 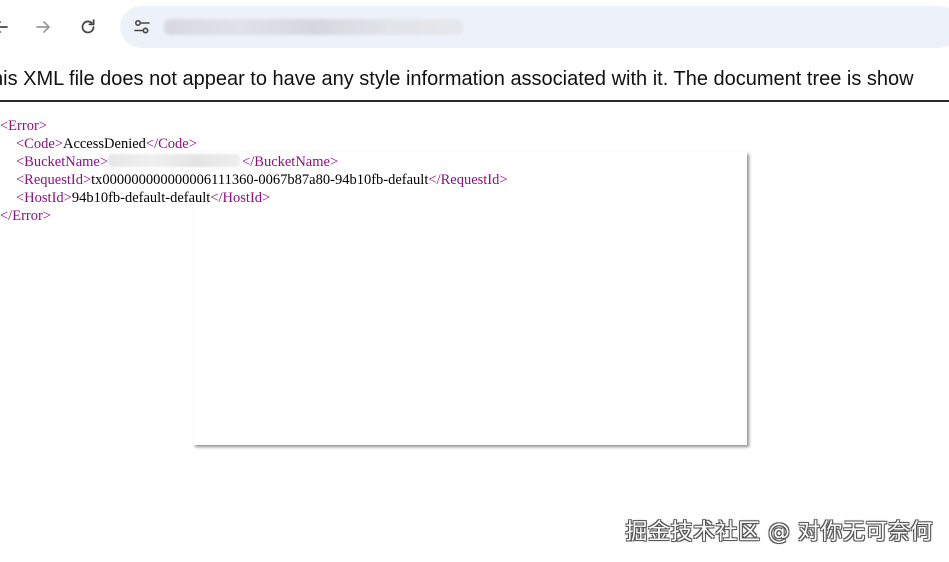 I want to click on tag-error-close: </Error>, so click(x=25, y=216).